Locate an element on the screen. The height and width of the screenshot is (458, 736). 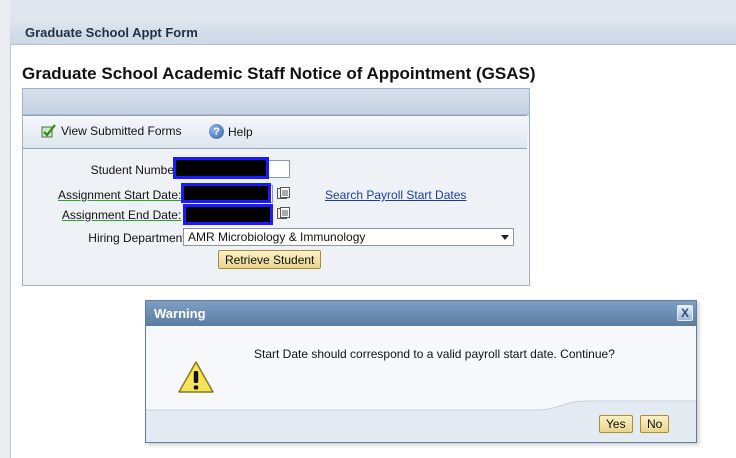
left-frame-strip is located at coordinates (5, 229).